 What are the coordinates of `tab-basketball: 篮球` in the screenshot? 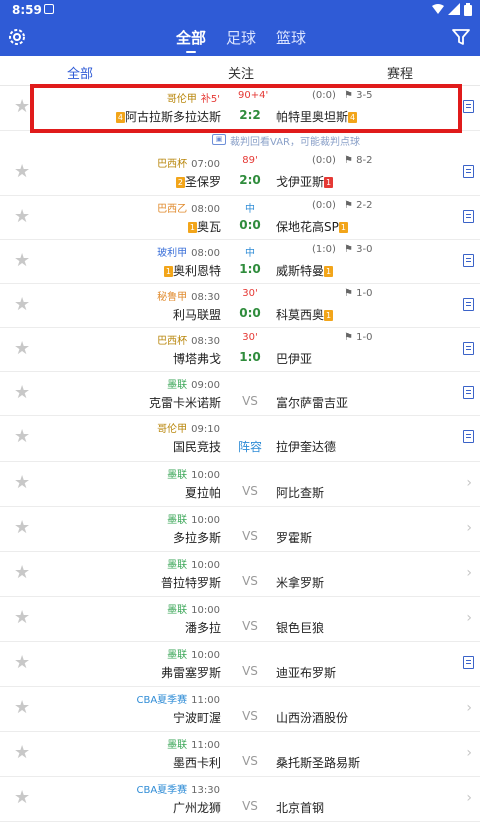 It's located at (291, 37).